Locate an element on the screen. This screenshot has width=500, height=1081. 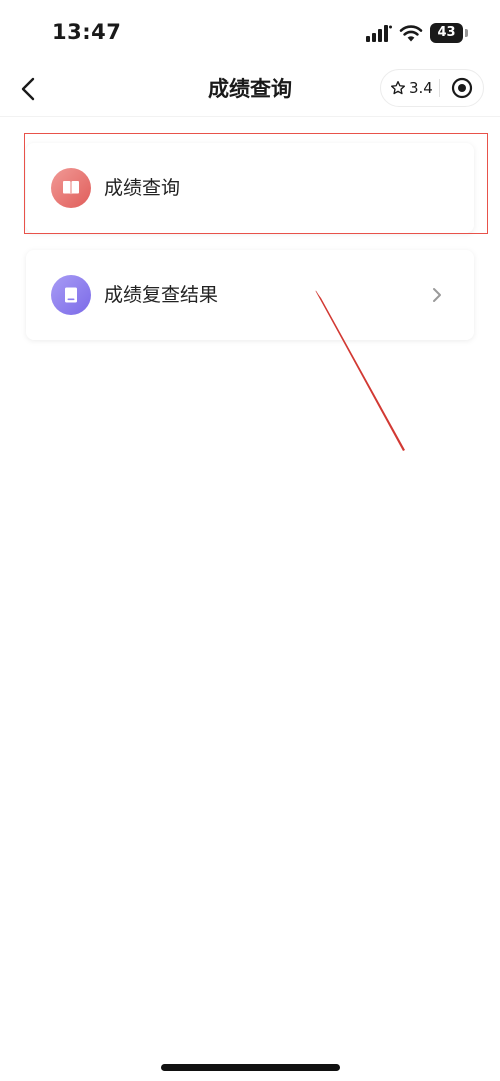
battery-icon: 43 is located at coordinates (449, 33).